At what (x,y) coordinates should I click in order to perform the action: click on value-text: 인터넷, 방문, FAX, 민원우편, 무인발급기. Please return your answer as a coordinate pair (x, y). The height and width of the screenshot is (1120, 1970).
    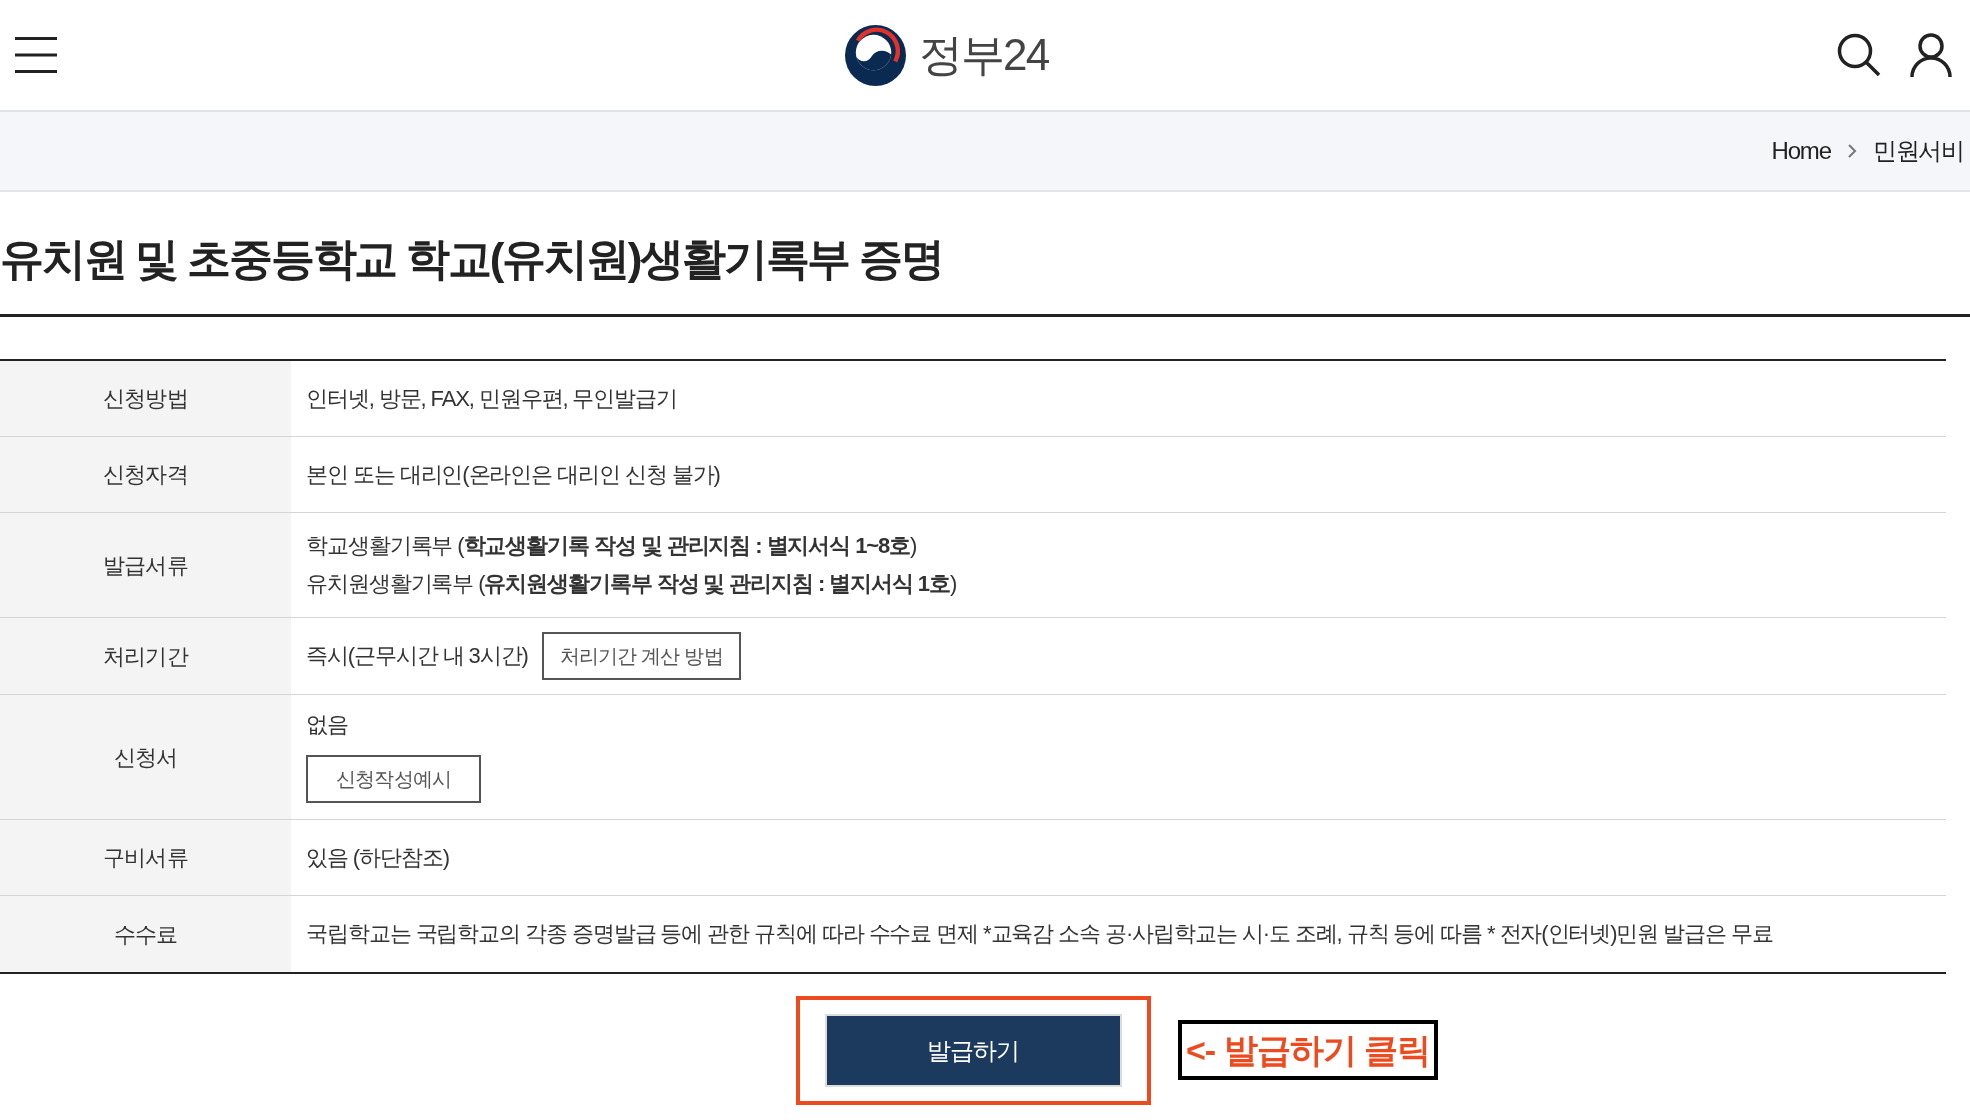
    Looking at the image, I should click on (492, 398).